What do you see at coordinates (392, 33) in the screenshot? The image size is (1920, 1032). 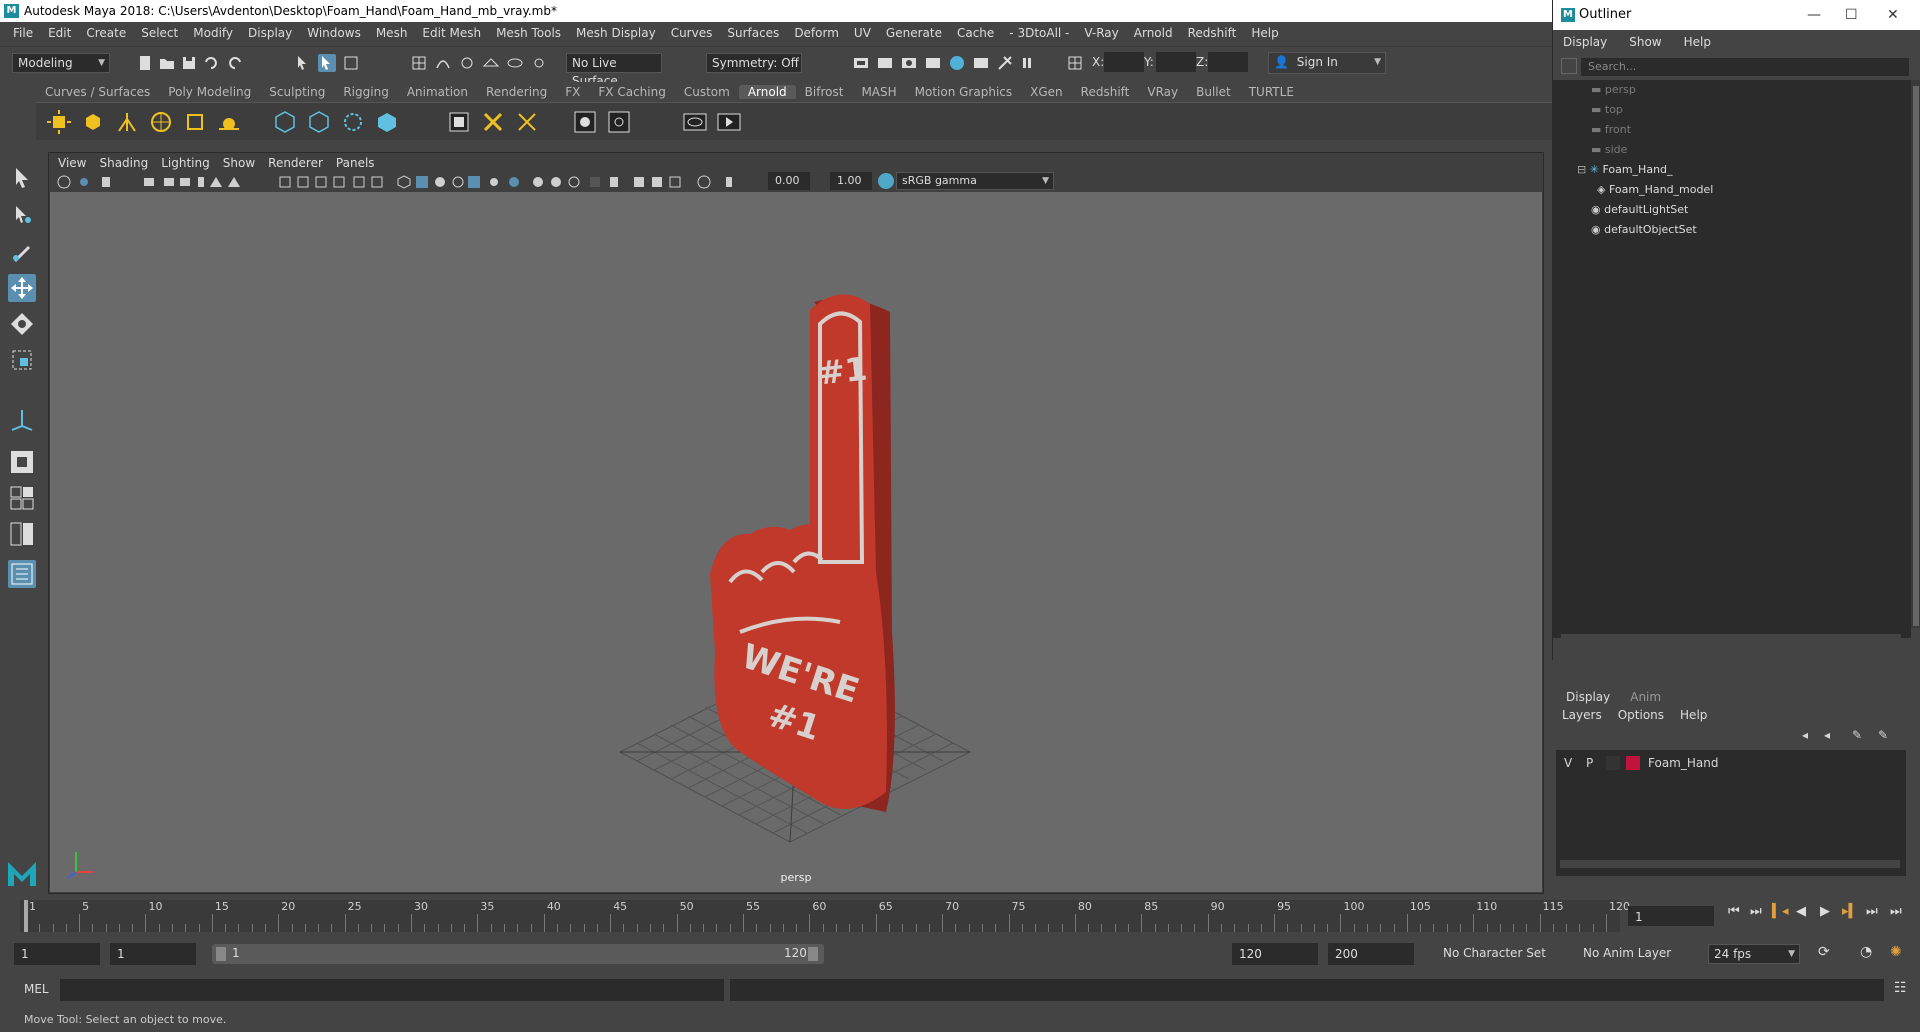 I see `menu-mesh: Mesh` at bounding box center [392, 33].